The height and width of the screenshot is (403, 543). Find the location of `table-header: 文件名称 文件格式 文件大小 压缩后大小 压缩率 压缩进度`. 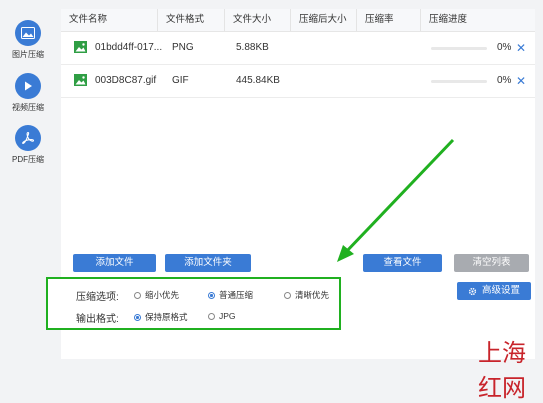

table-header: 文件名称 文件格式 文件大小 压缩后大小 压缩率 压缩进度 is located at coordinates (298, 20).